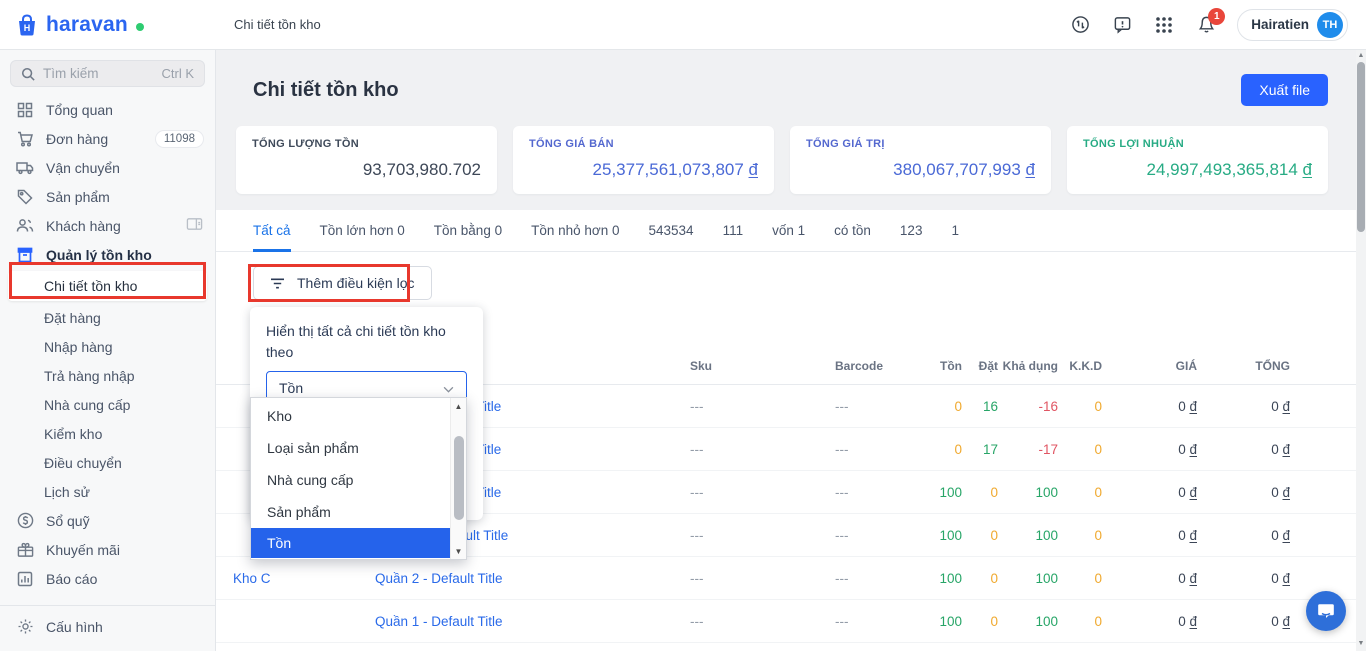 Image resolution: width=1366 pixels, height=651 pixels. Describe the element at coordinates (522, 621) in the screenshot. I see `product-link: Quần 1 - Default Title` at that location.